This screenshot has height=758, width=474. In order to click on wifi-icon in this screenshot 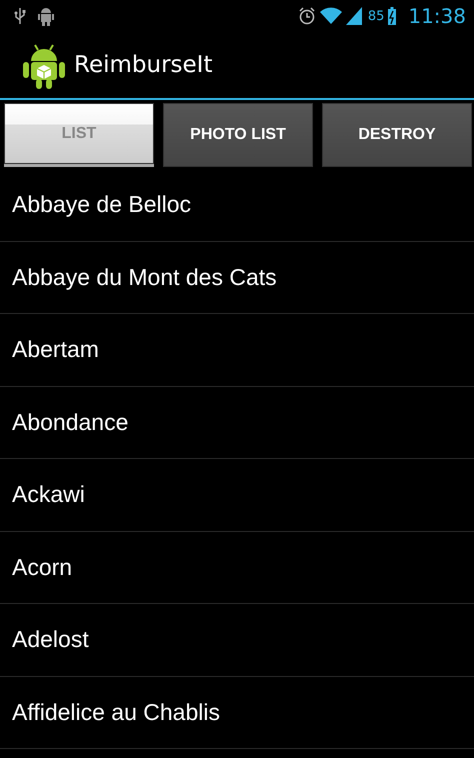, I will do `click(331, 16)`.